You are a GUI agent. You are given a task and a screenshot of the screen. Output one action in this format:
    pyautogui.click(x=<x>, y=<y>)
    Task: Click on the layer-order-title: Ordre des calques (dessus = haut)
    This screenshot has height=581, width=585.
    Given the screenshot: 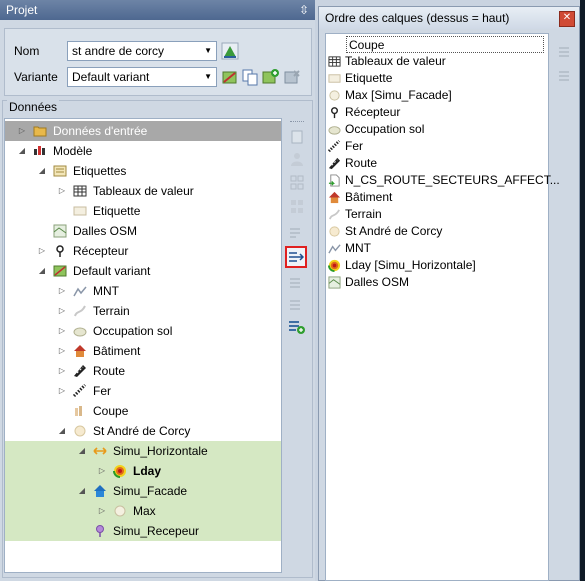 What is the action you would take?
    pyautogui.click(x=417, y=18)
    